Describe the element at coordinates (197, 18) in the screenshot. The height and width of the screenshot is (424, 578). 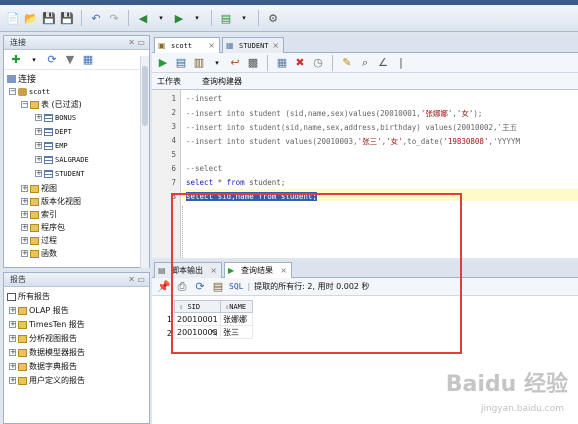
I see `forward-dropdown-icon: ▾` at that location.